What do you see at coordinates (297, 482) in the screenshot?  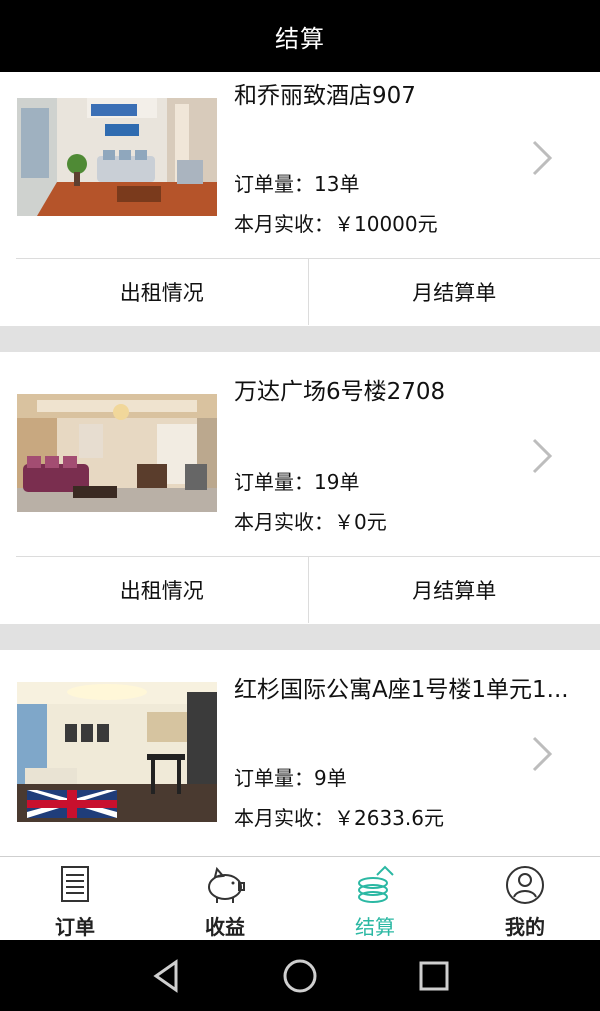 I see `order-count: 订单量：19单` at bounding box center [297, 482].